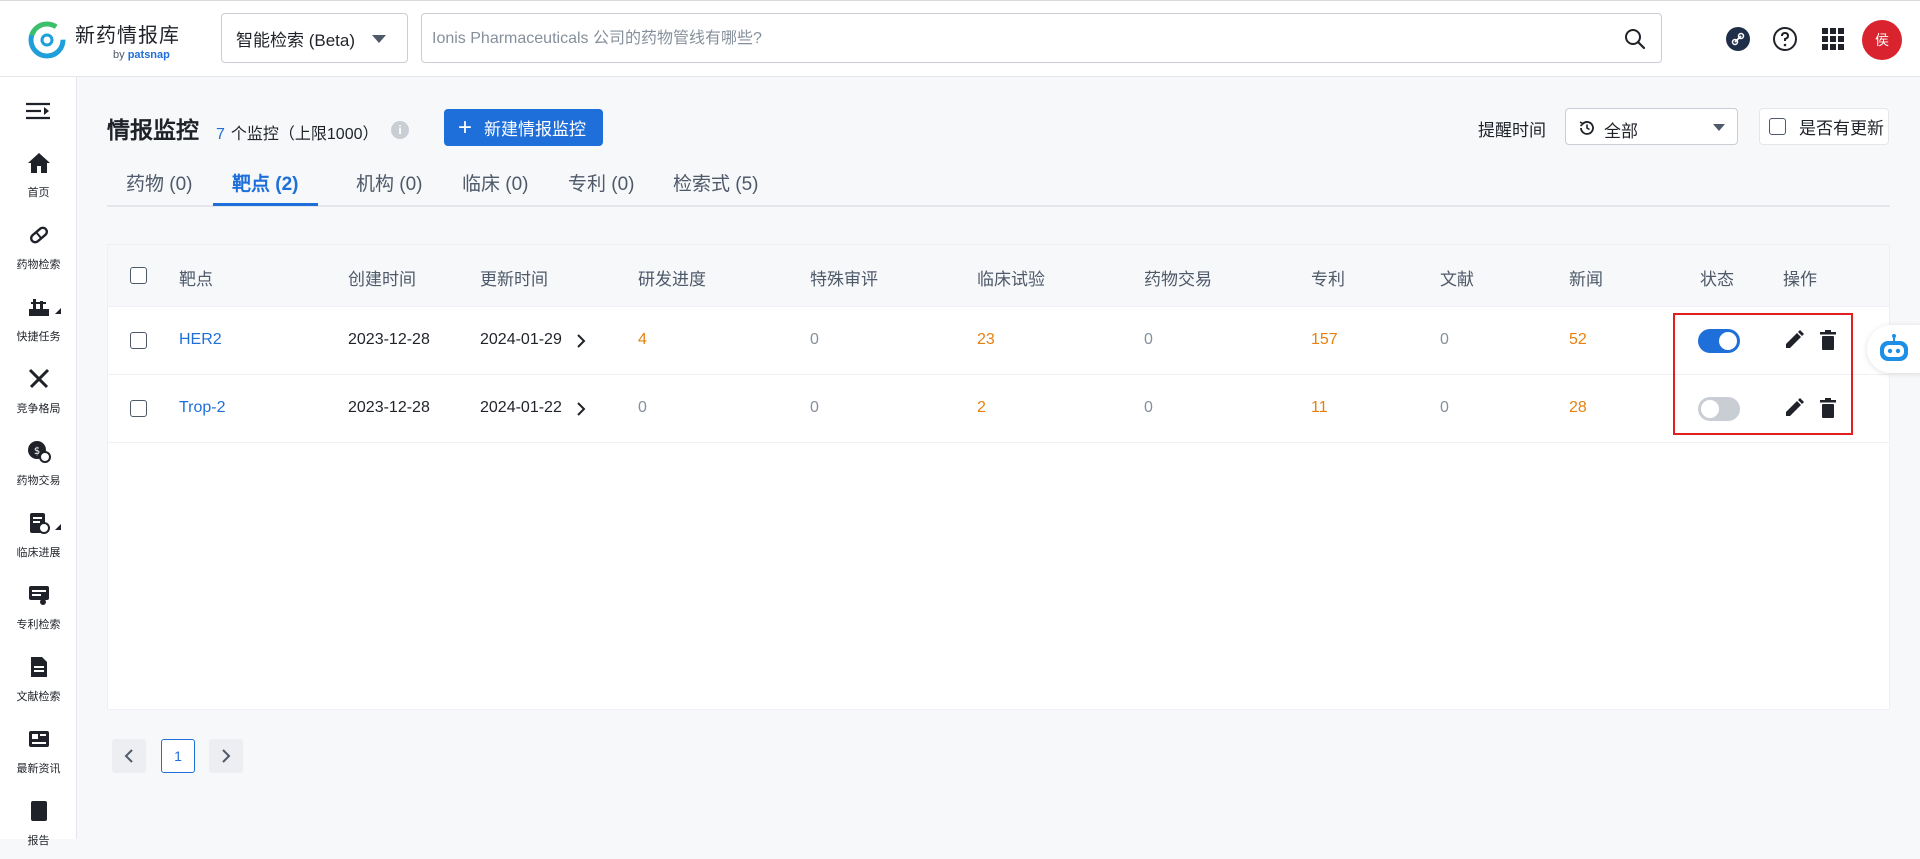 This screenshot has width=1920, height=859. Describe the element at coordinates (178, 756) in the screenshot. I see `page-number-button: 1` at that location.